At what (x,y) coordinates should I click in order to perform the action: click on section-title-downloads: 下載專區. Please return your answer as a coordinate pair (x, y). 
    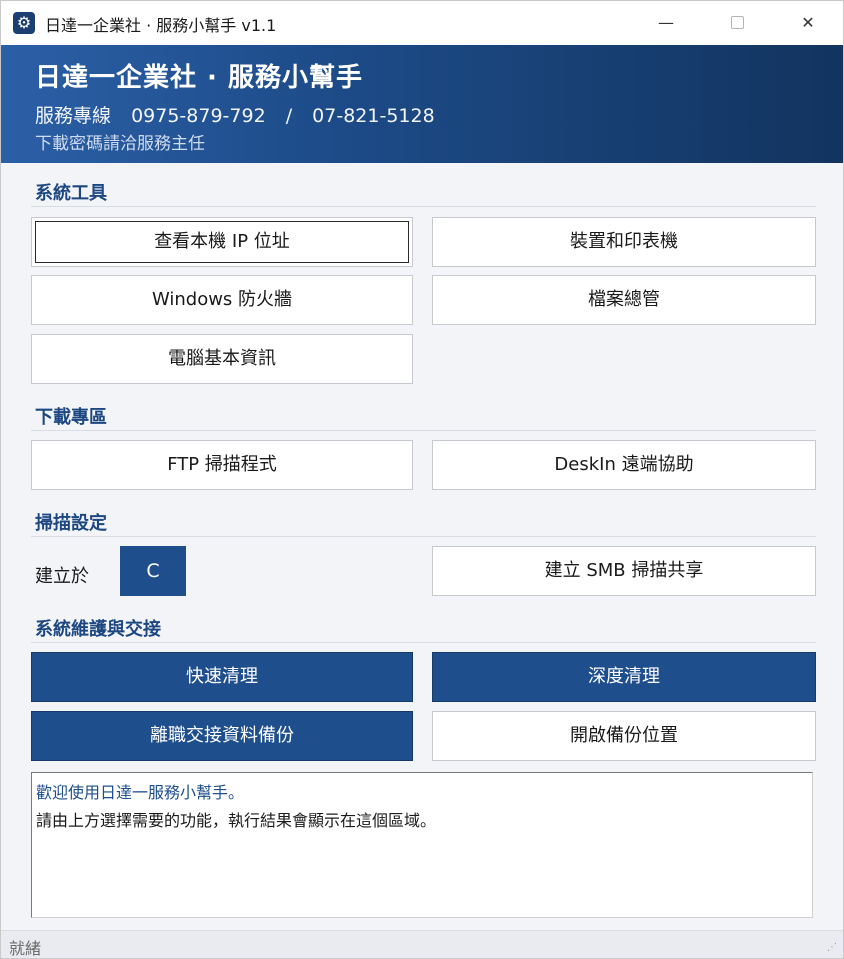
    Looking at the image, I should click on (71, 417).